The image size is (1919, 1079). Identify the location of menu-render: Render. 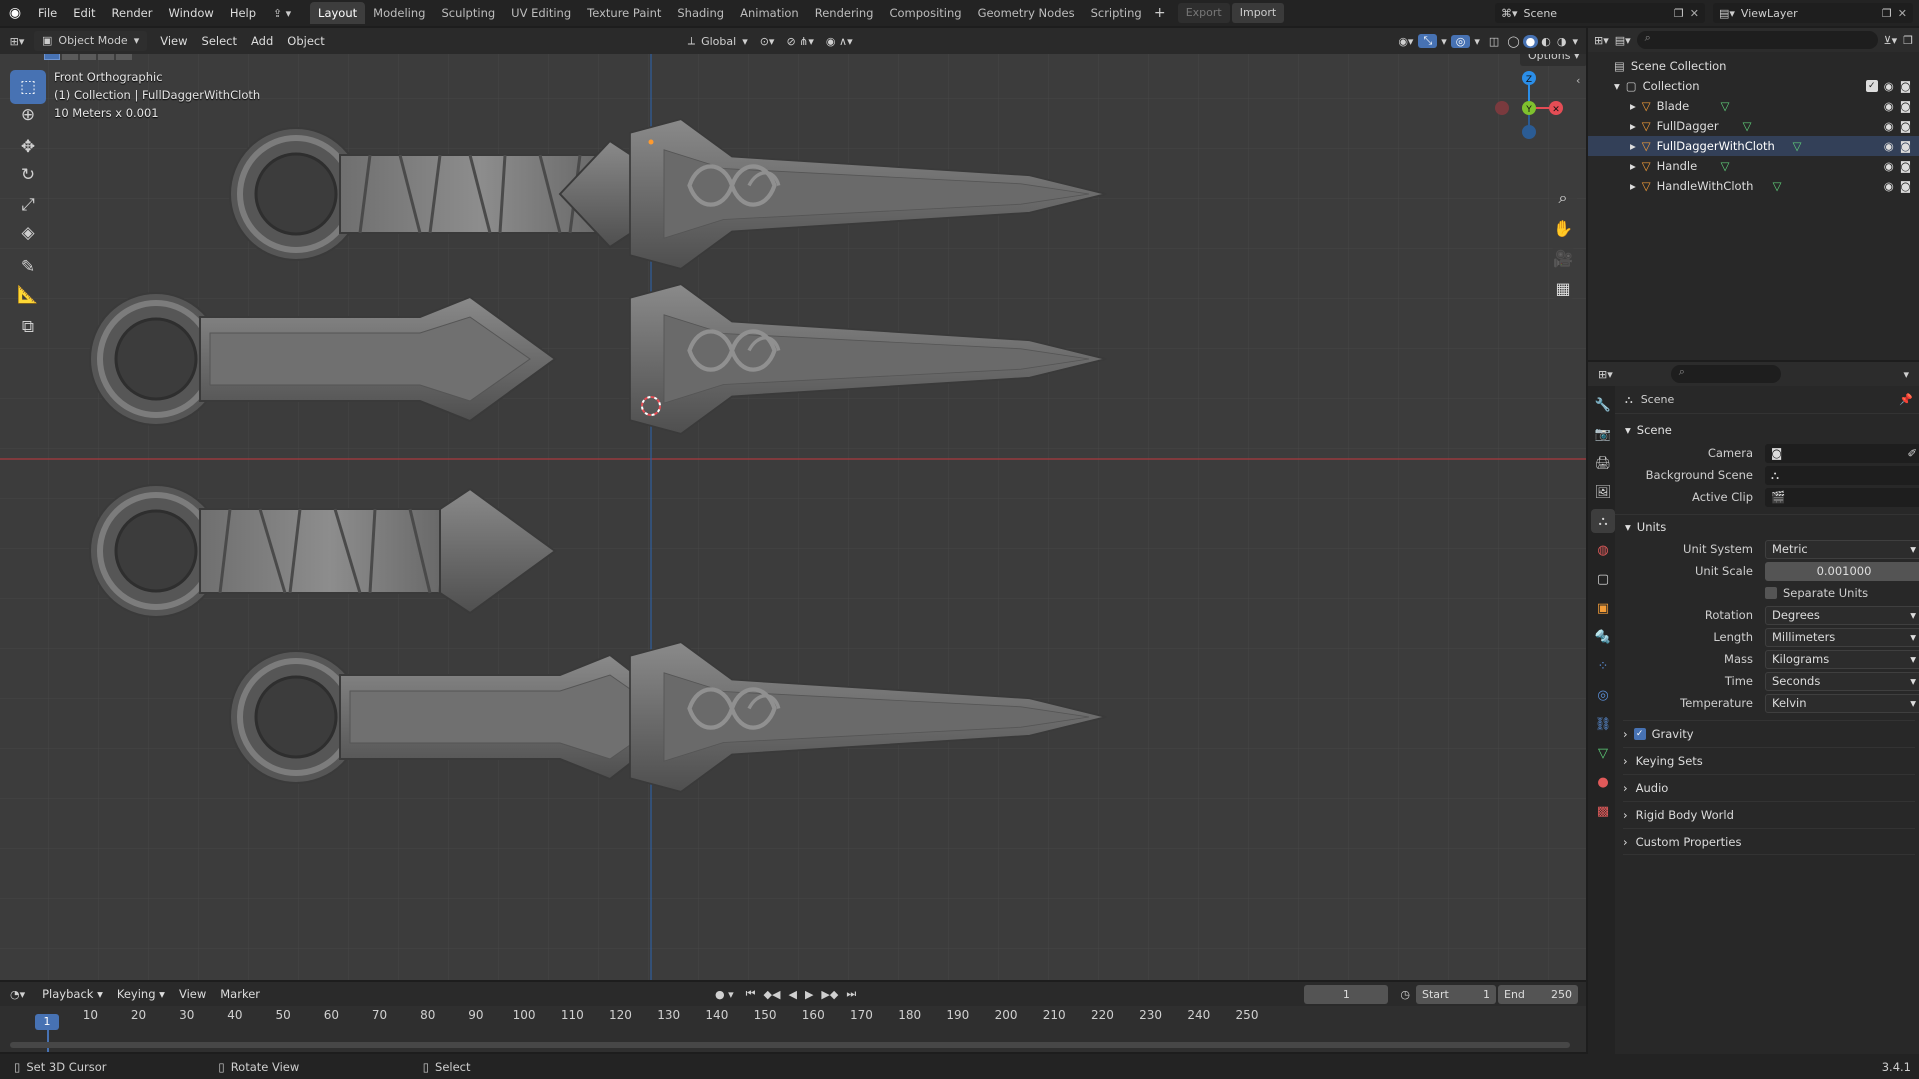
(132, 13).